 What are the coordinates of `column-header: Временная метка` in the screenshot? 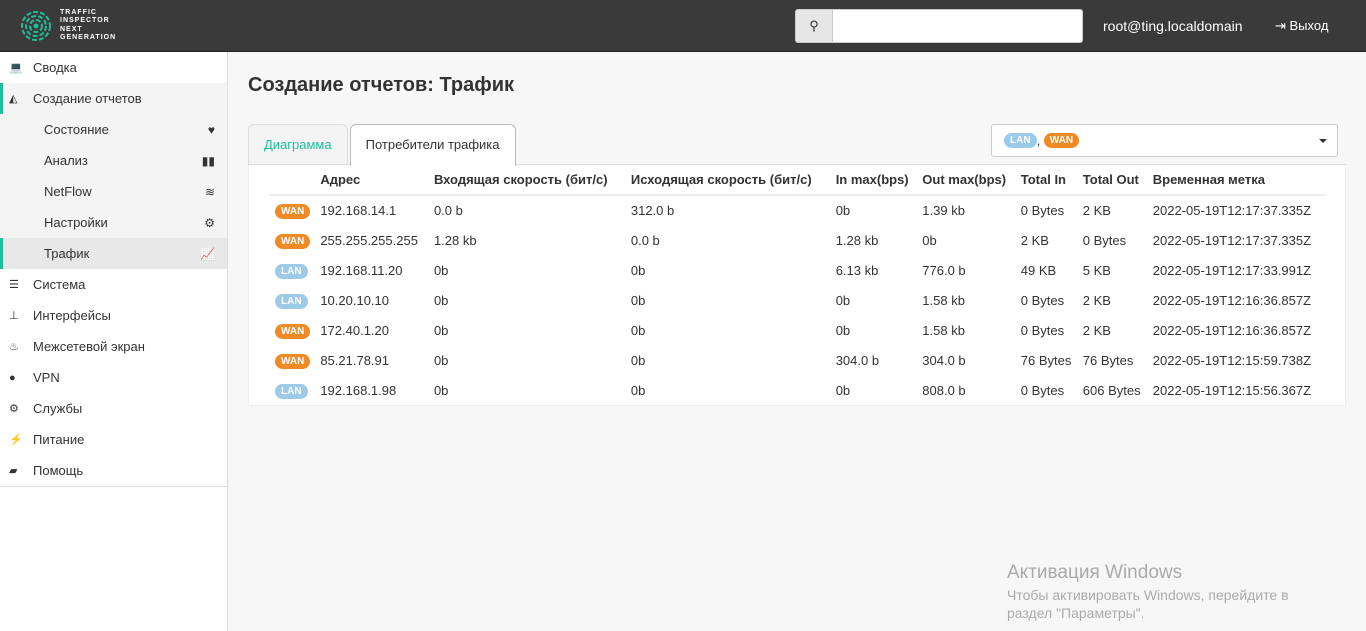 It's located at (1236, 180).